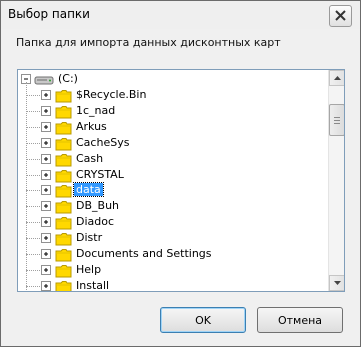 The image size is (361, 347). What do you see at coordinates (168, 238) in the screenshot?
I see `tree-folder-row: Distr` at bounding box center [168, 238].